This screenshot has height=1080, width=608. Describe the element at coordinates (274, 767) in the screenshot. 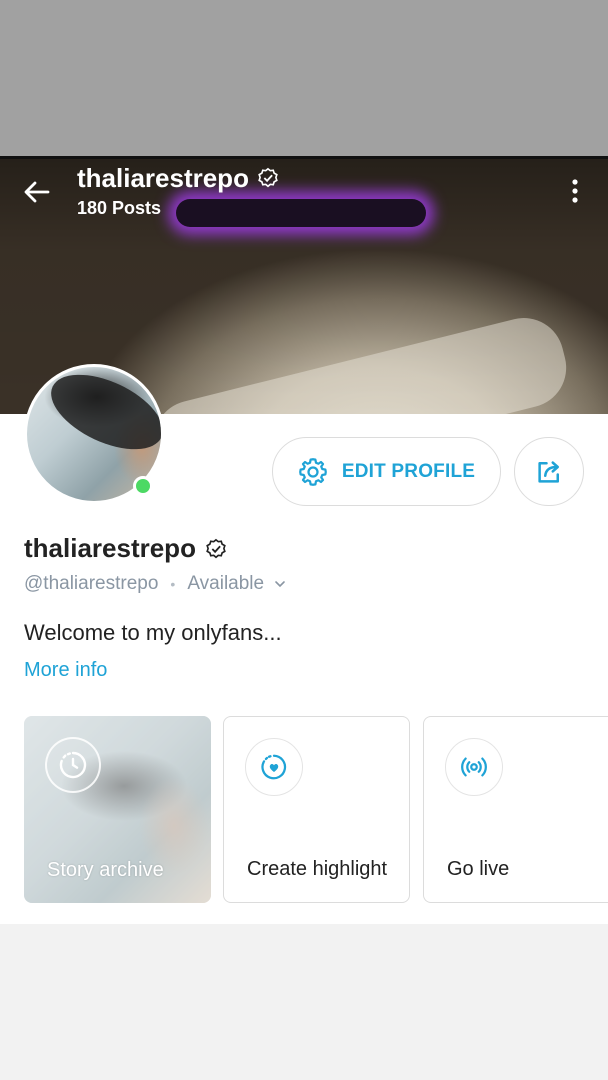

I see `heart-icon` at that location.